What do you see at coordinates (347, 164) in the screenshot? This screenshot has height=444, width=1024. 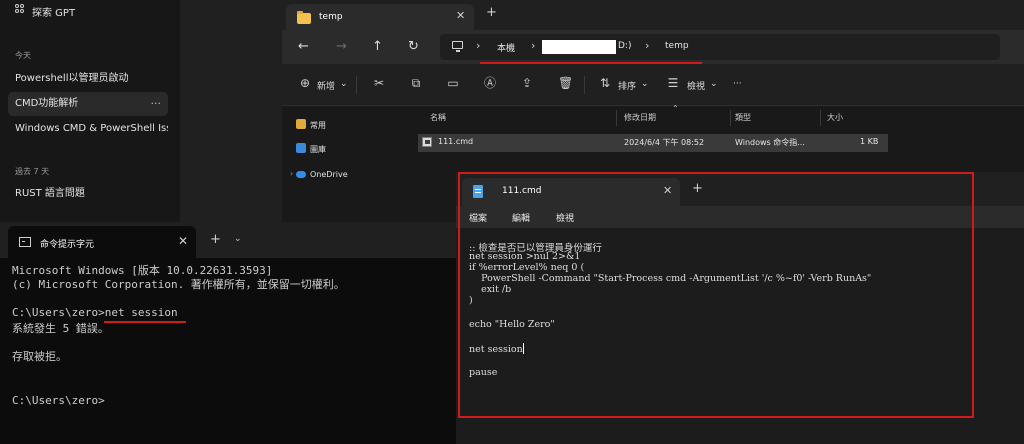 I see `navigation-pane: 常用 圖庫 › OneDrive` at bounding box center [347, 164].